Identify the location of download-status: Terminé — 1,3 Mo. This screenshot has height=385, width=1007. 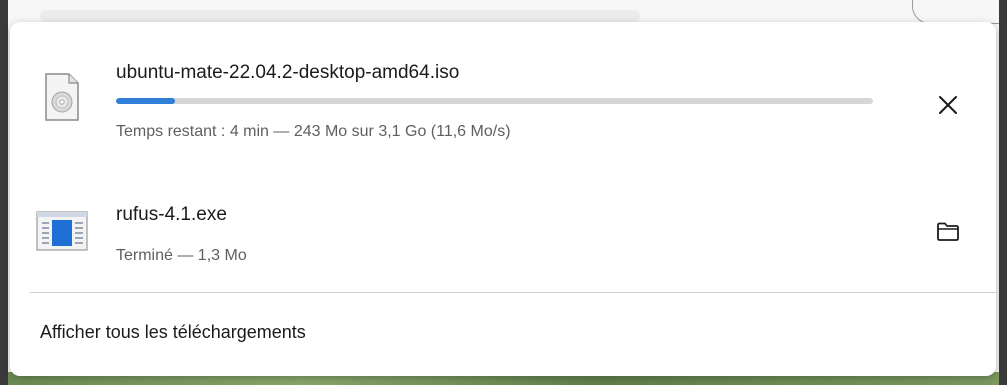
(181, 255).